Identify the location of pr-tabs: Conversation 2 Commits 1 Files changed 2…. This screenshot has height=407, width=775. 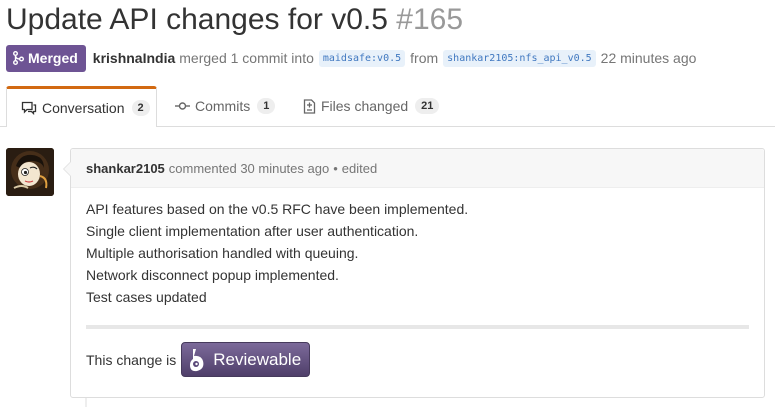
(387, 106).